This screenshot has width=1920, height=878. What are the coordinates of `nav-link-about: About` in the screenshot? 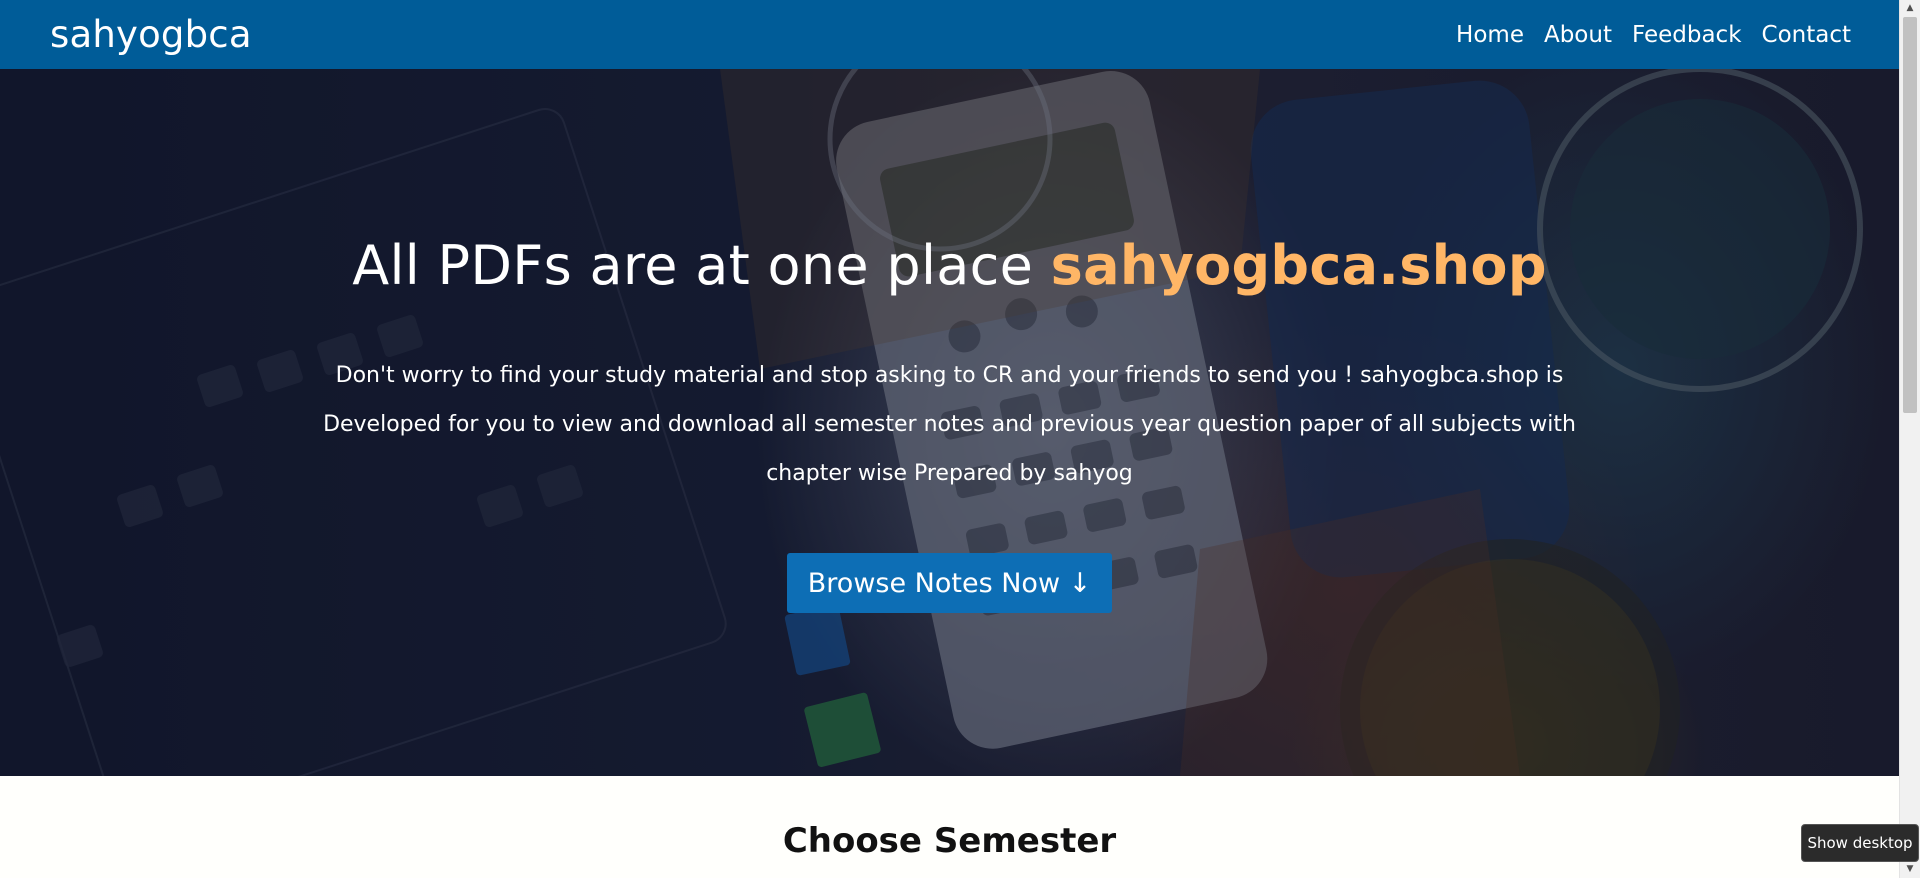 It's located at (1578, 35).